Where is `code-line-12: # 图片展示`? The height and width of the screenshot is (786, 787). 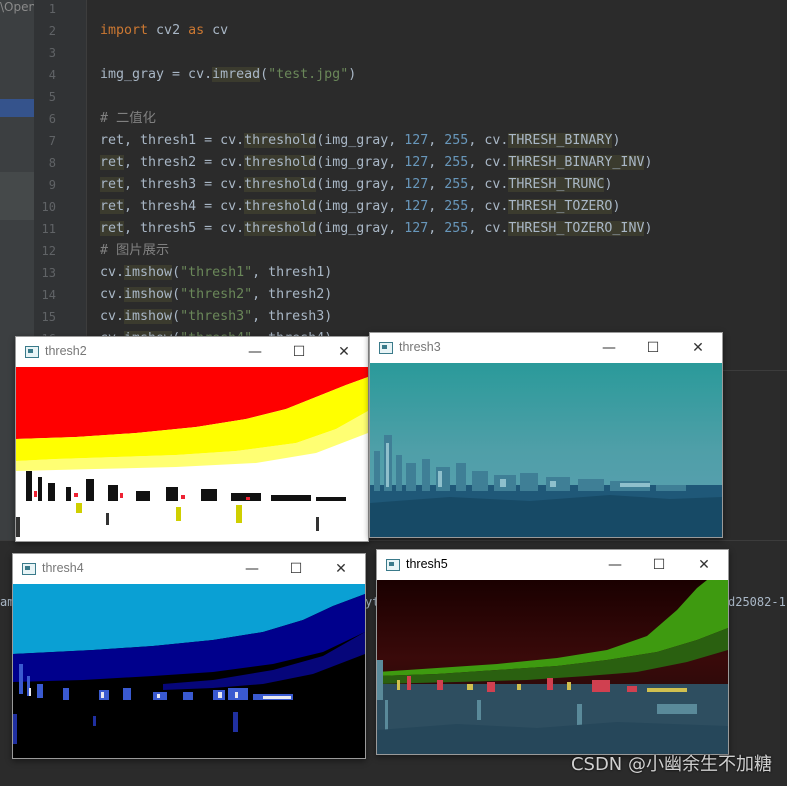 code-line-12: # 图片展示 is located at coordinates (134, 251).